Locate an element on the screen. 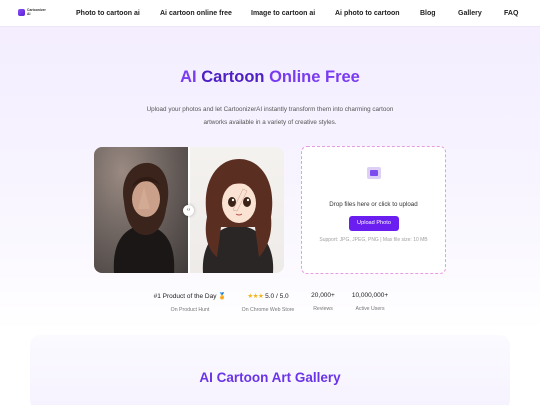 The height and width of the screenshot is (405, 540). stat-active-users: 10,000,000+ Active Users is located at coordinates (370, 302).